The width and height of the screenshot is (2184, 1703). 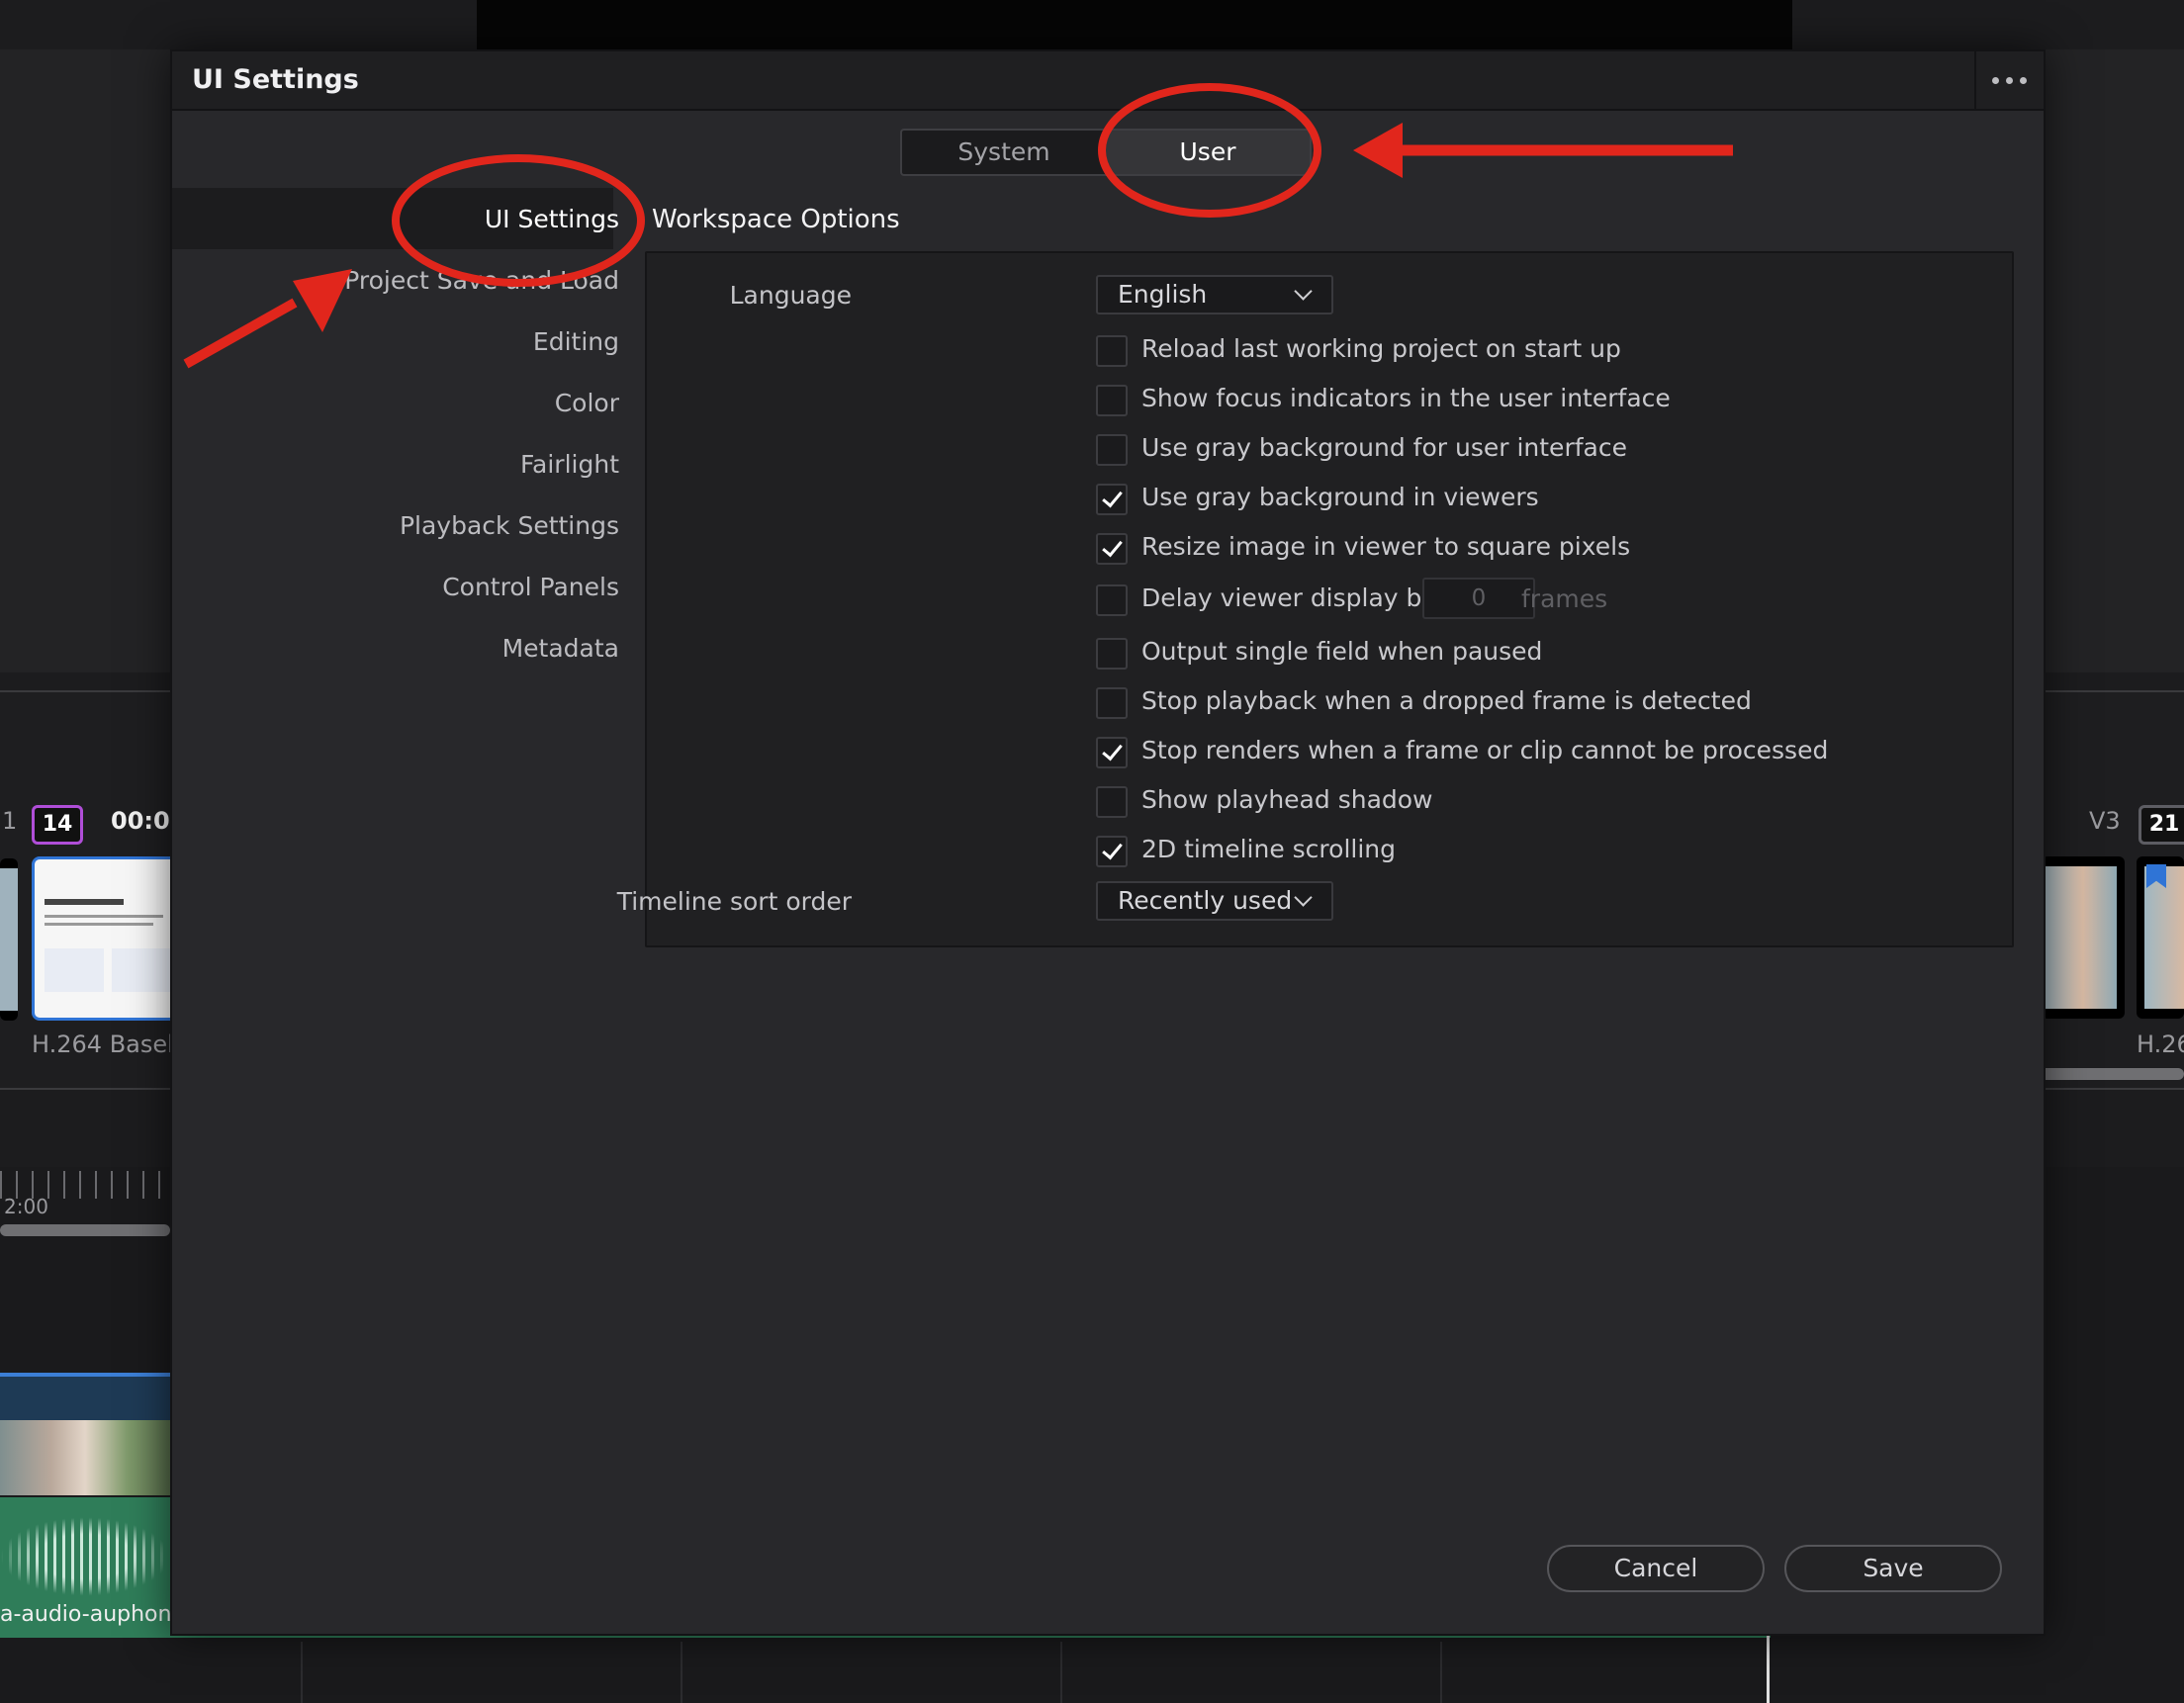 I want to click on timeline-sort-dropdown: Recently used, so click(x=1214, y=901).